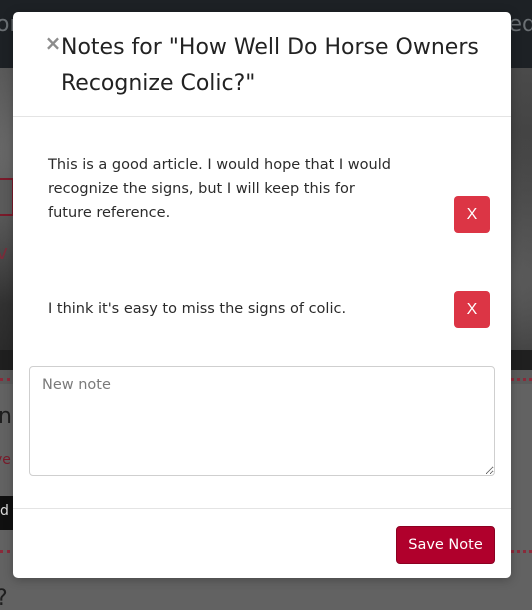  Describe the element at coordinates (520, 24) in the screenshot. I see `background-navbar-text-right: ed` at that location.